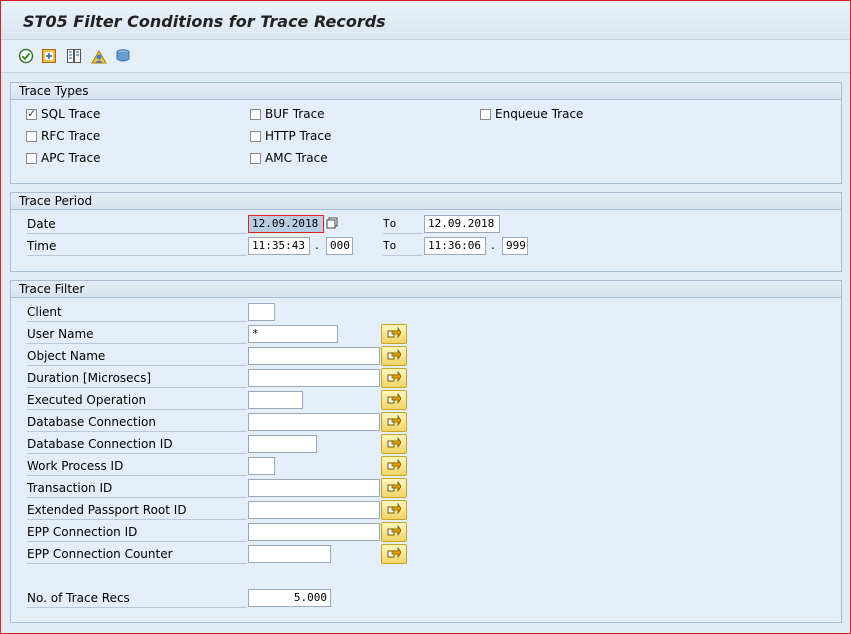 Image resolution: width=851 pixels, height=634 pixels. What do you see at coordinates (99, 56) in the screenshot?
I see `users-icon` at bounding box center [99, 56].